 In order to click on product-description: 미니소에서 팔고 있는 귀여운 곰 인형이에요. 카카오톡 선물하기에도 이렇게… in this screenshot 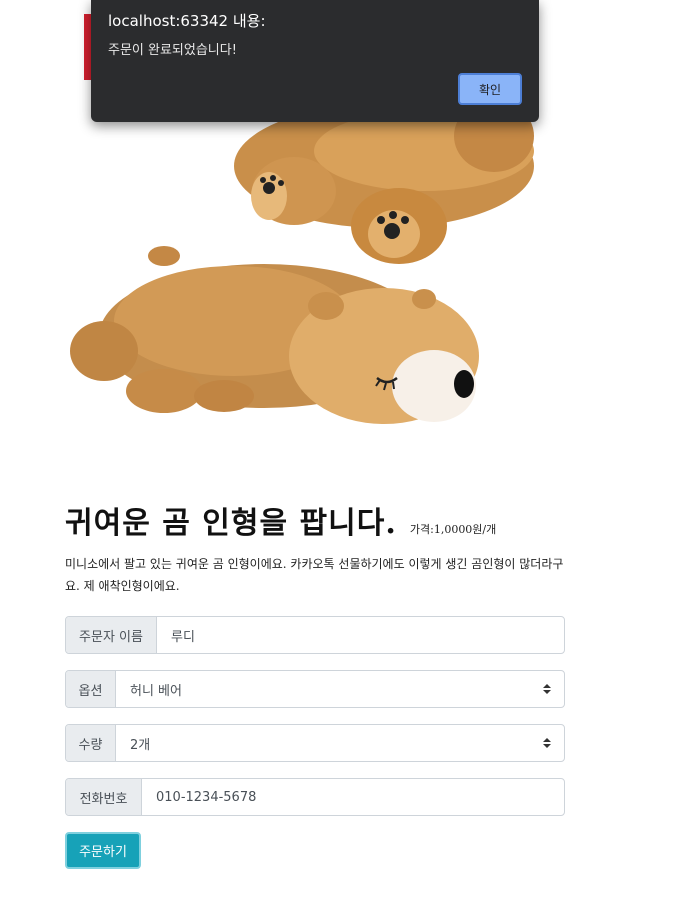, I will do `click(314, 575)`.